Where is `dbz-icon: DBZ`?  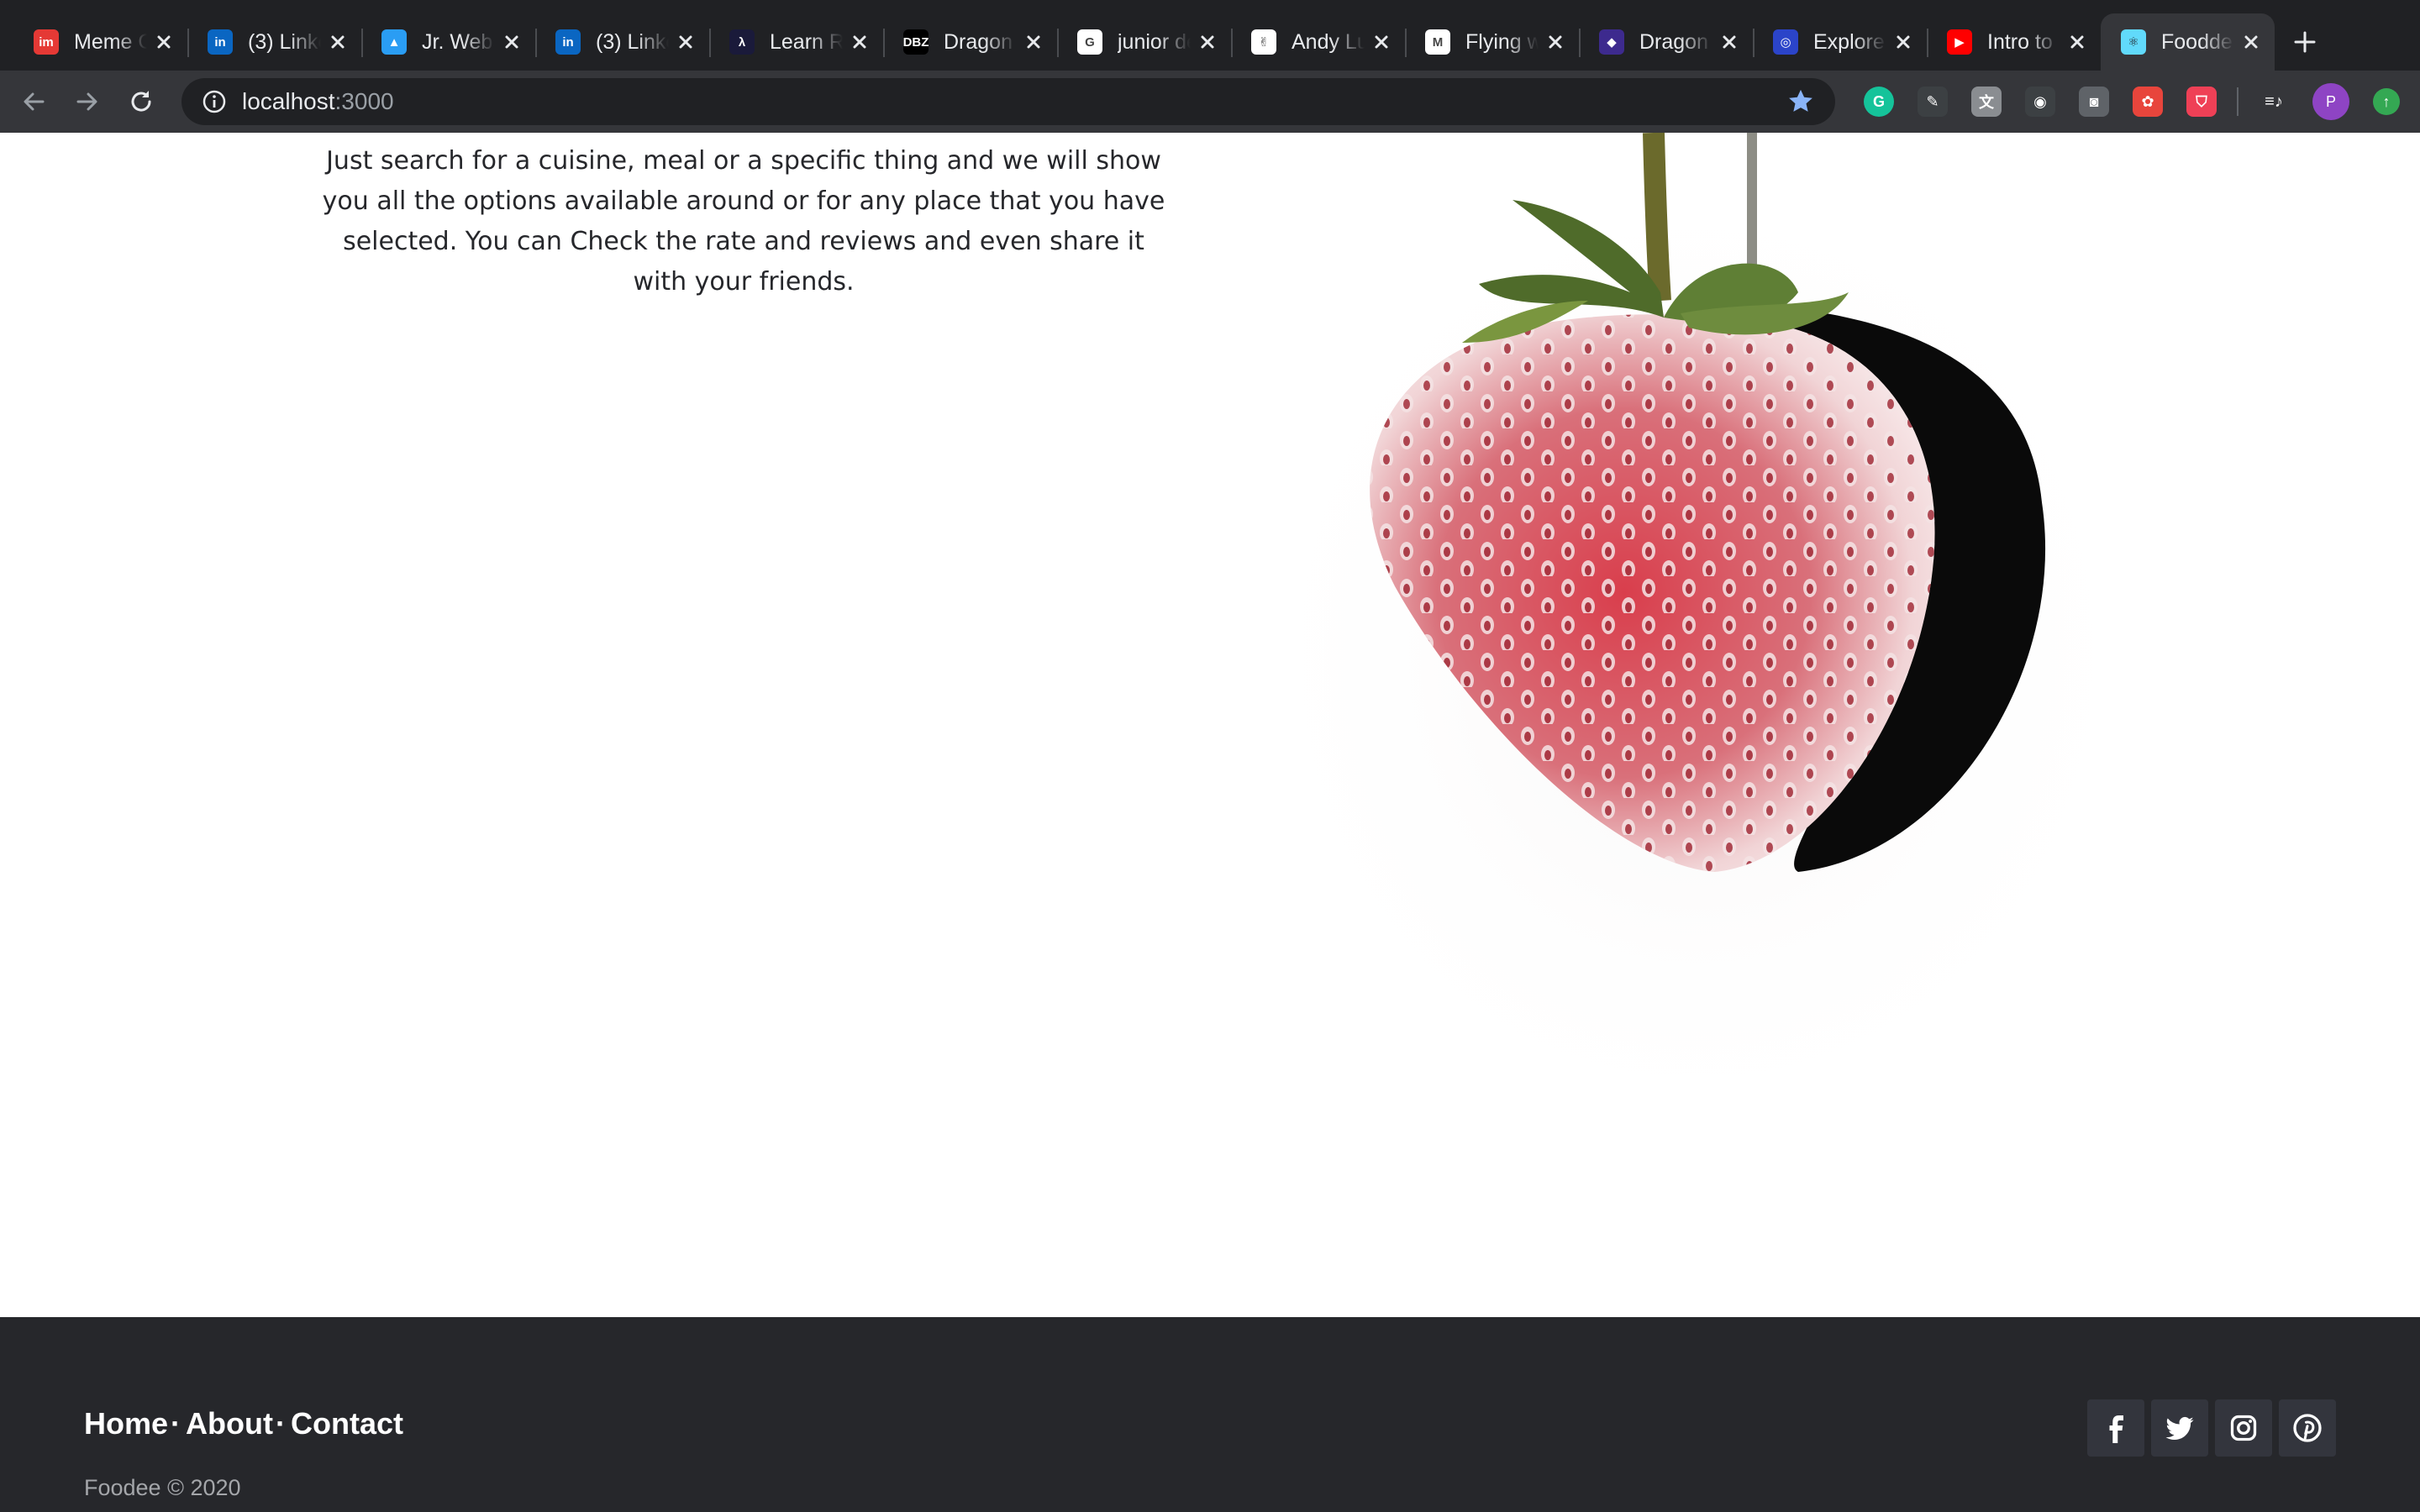 dbz-icon: DBZ is located at coordinates (916, 42).